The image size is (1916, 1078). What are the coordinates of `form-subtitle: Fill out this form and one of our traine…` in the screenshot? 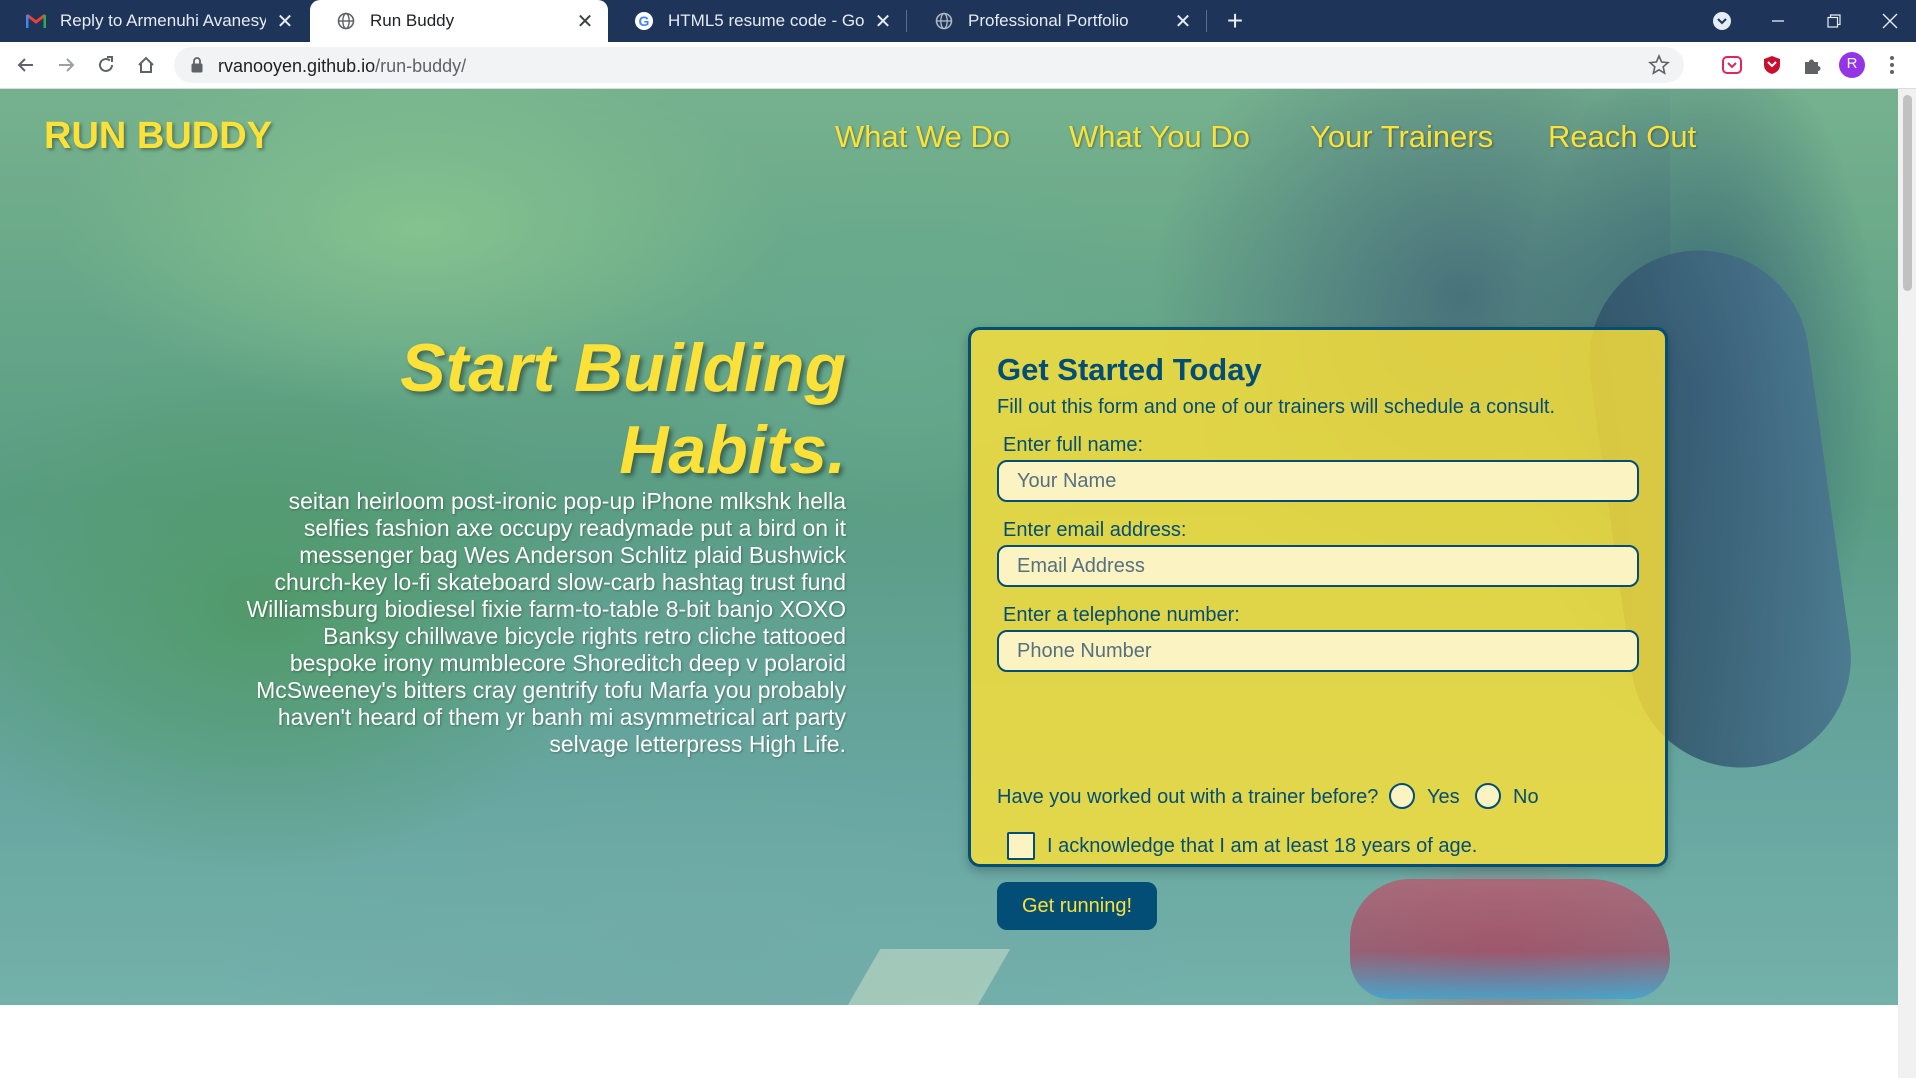 It's located at (1276, 407).